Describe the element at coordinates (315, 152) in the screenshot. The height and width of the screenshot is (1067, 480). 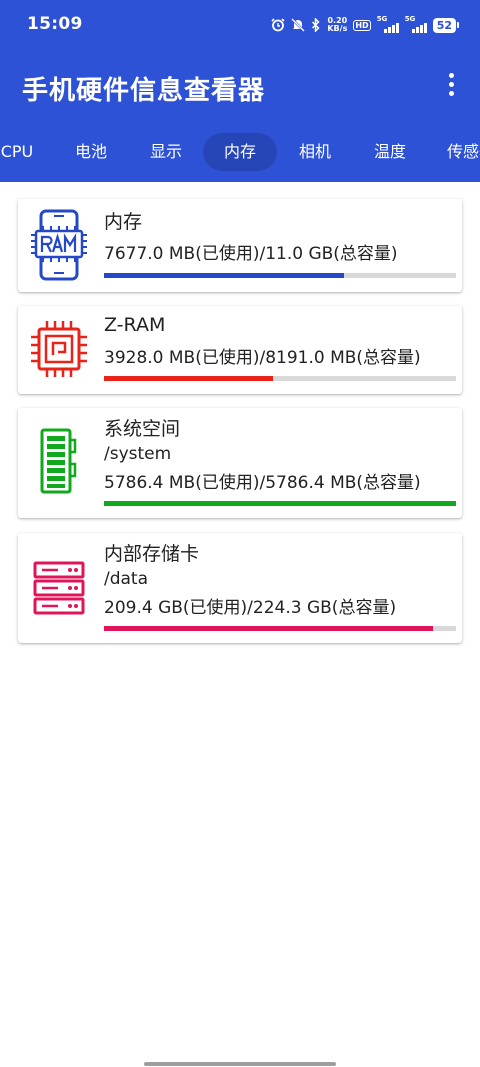
I see `tab-camera: 相机` at that location.